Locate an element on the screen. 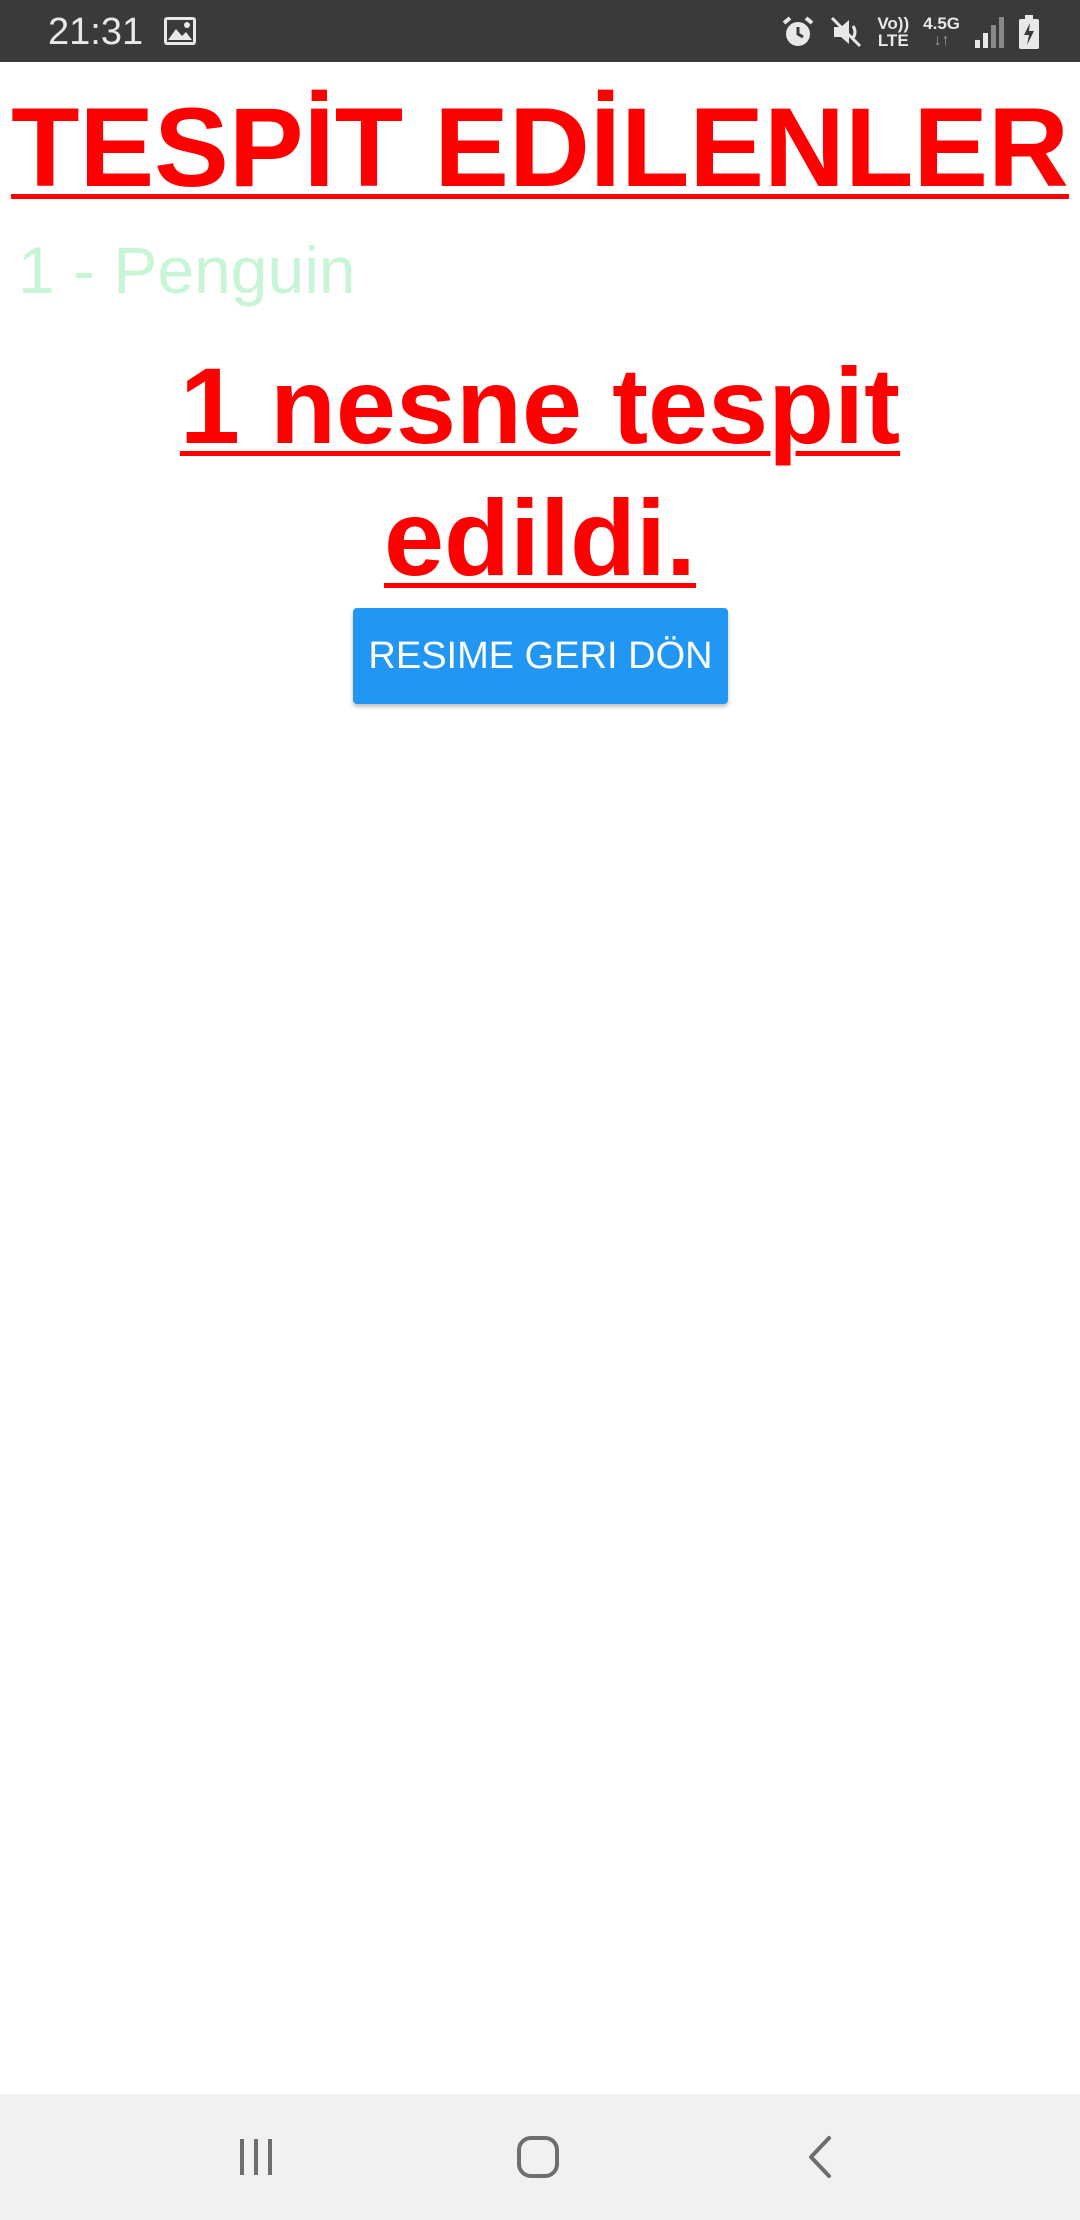 This screenshot has height=2220, width=1080. signal-icon is located at coordinates (989, 32).